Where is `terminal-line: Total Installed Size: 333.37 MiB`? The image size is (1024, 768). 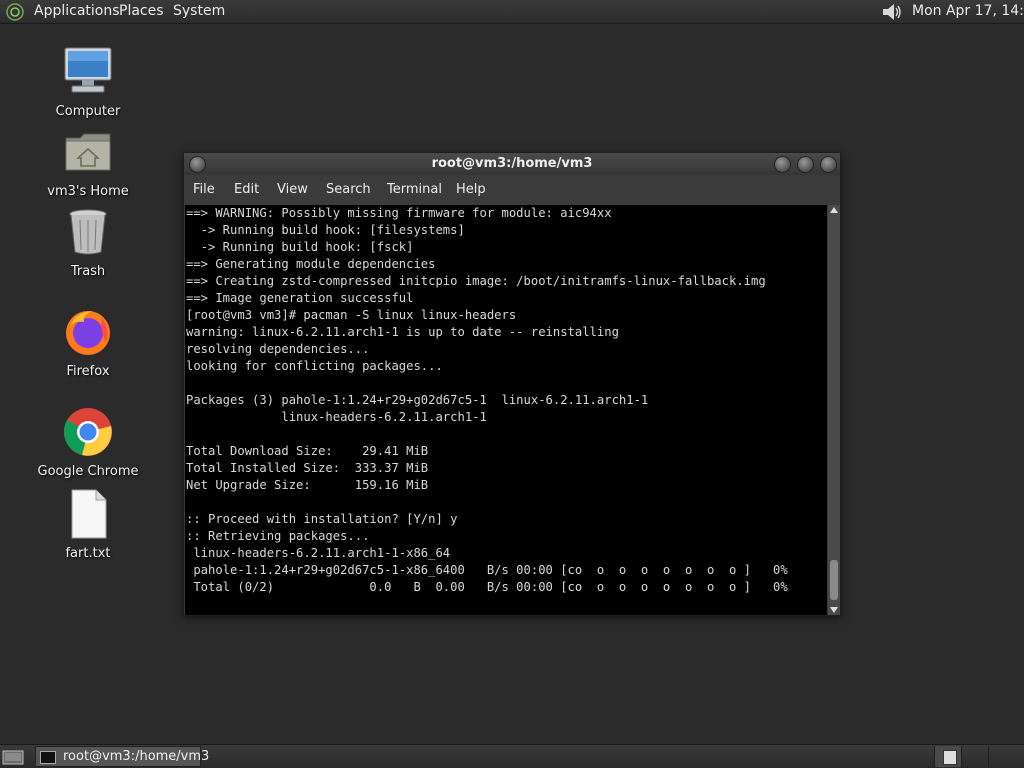
terminal-line: Total Installed Size: 333.37 MiB is located at coordinates (307, 468).